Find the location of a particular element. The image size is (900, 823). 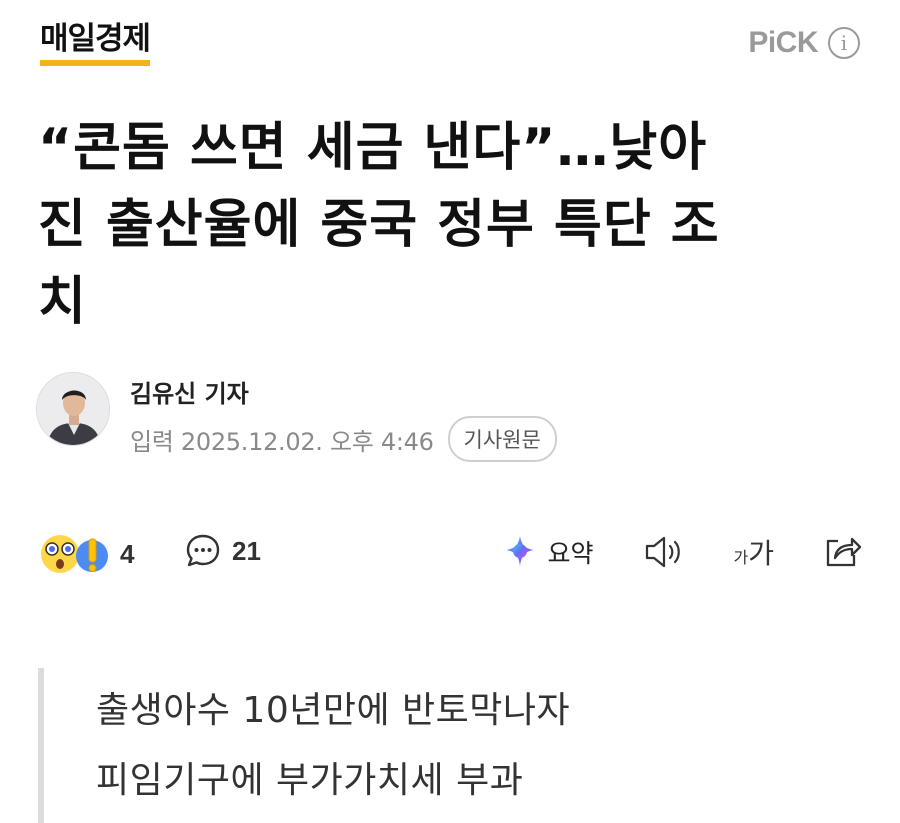

summary-button: 요약 is located at coordinates (547, 552).